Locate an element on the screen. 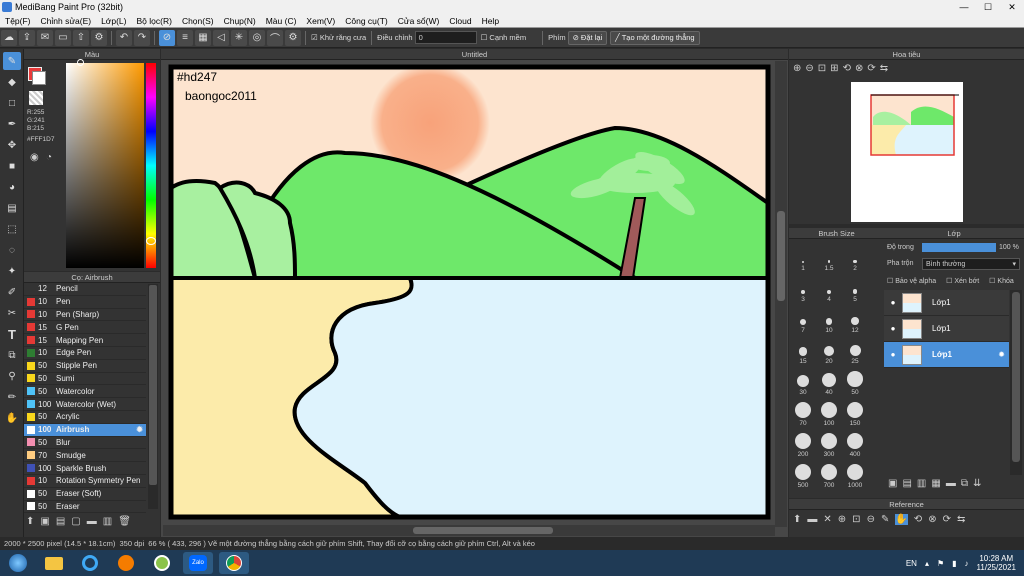  cloud-icon: ☁ is located at coordinates (9, 37).